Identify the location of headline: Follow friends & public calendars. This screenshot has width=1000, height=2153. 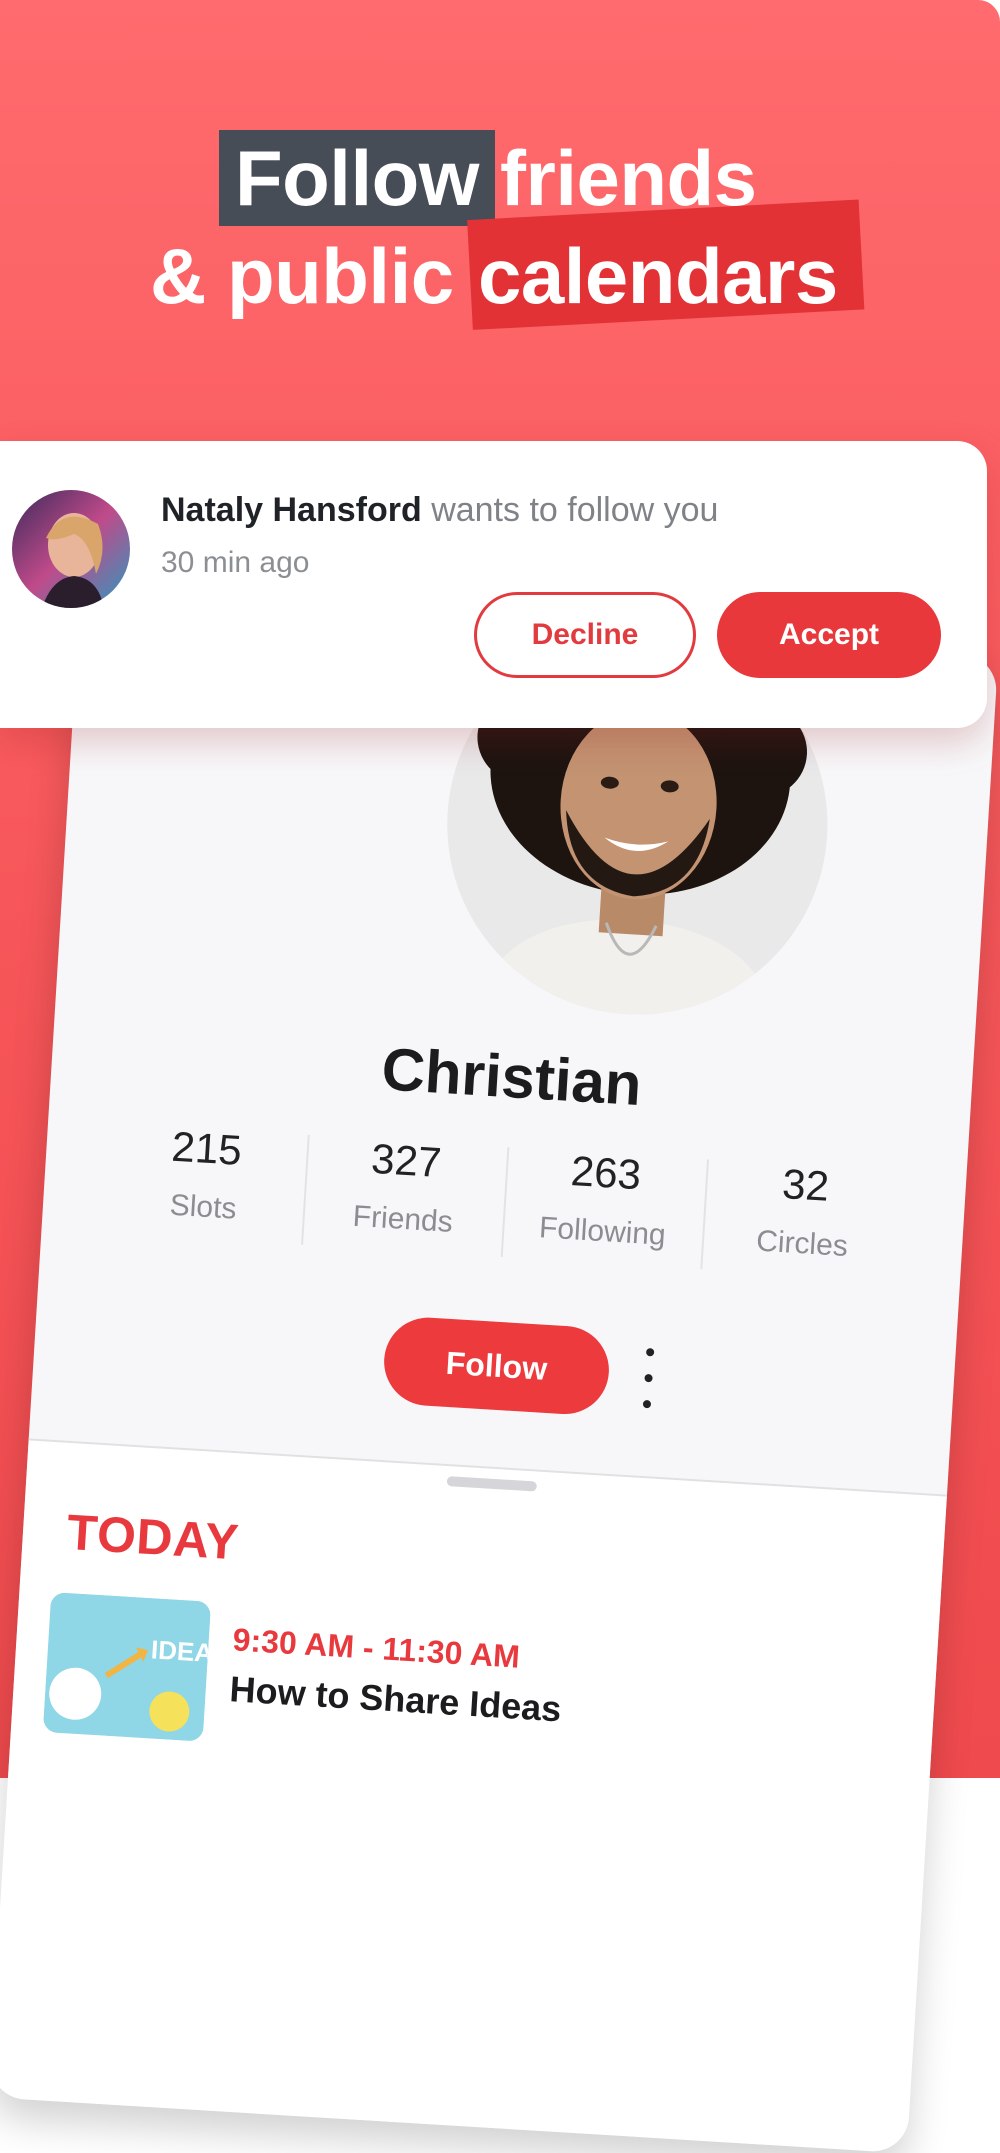
(500, 240).